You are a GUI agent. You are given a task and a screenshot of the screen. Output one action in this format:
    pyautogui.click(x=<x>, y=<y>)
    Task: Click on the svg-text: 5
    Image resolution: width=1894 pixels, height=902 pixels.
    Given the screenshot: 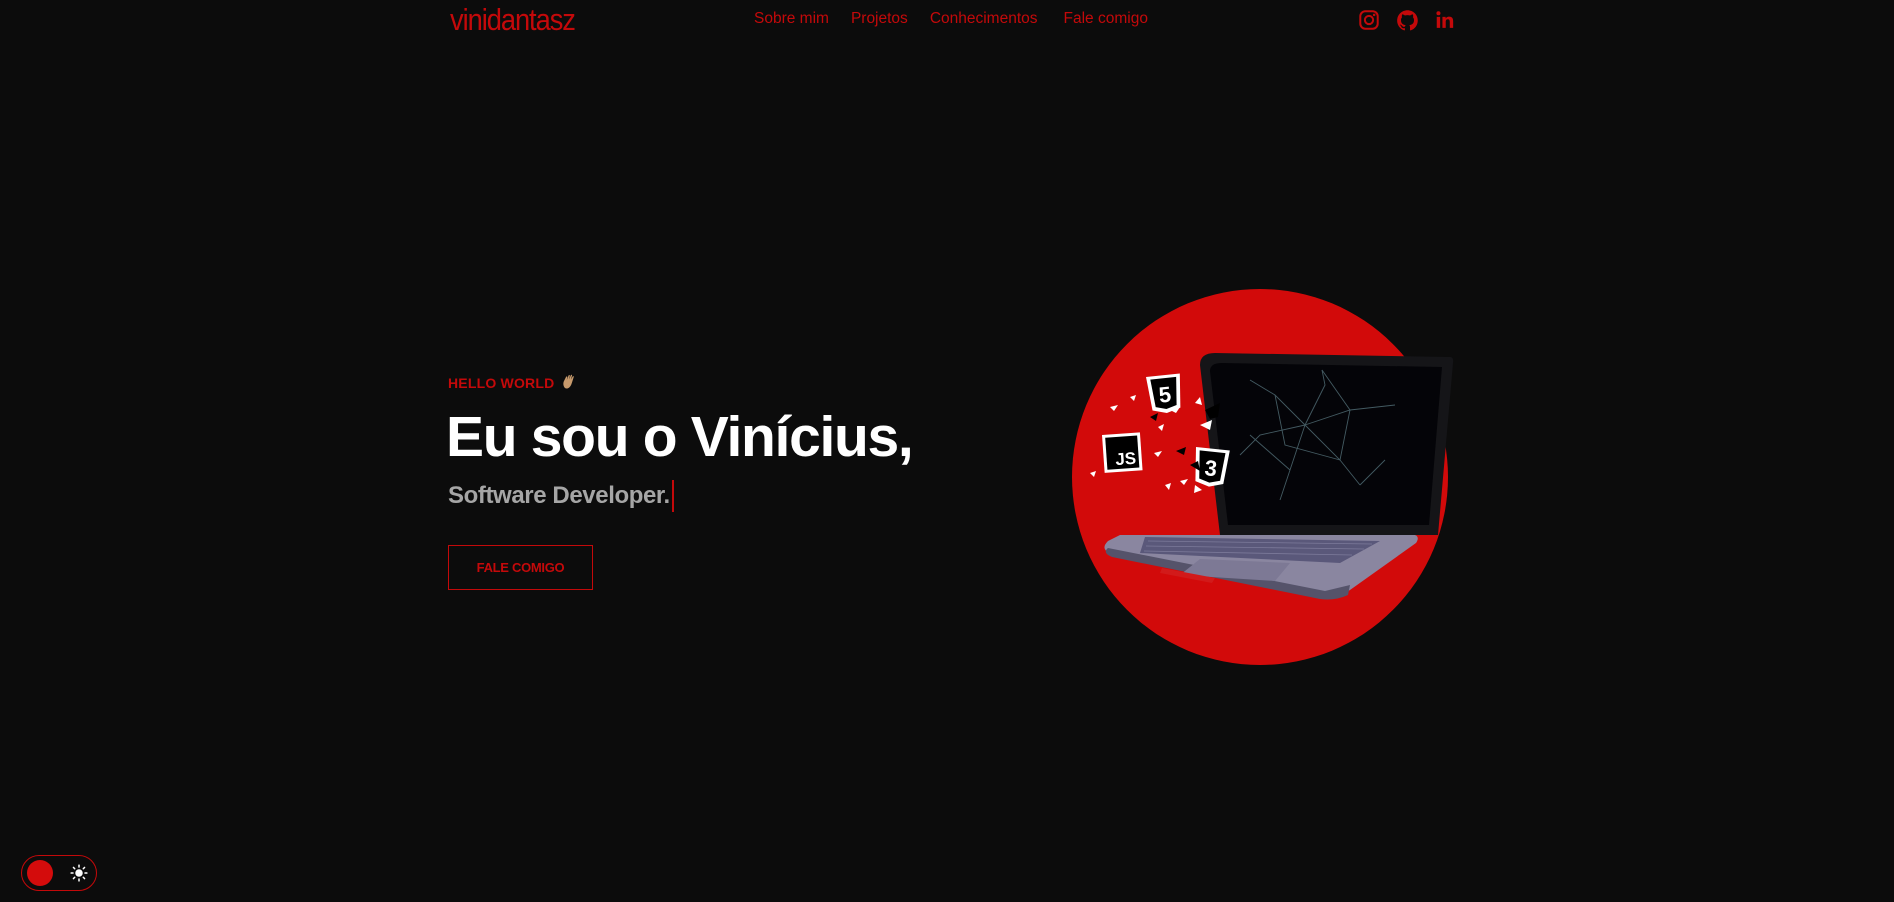 What is the action you would take?
    pyautogui.click(x=1165, y=395)
    